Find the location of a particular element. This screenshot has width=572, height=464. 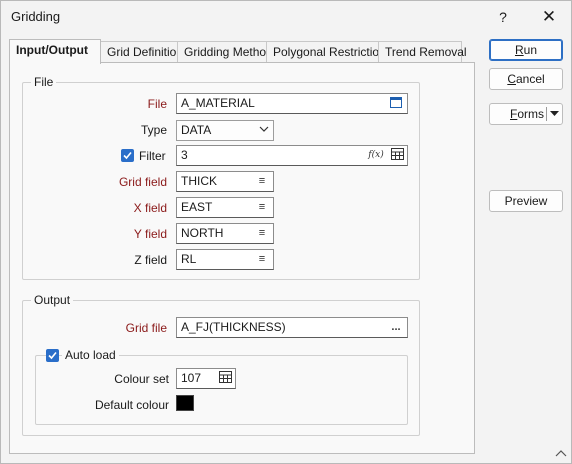

type-label: Type is located at coordinates (153, 130).